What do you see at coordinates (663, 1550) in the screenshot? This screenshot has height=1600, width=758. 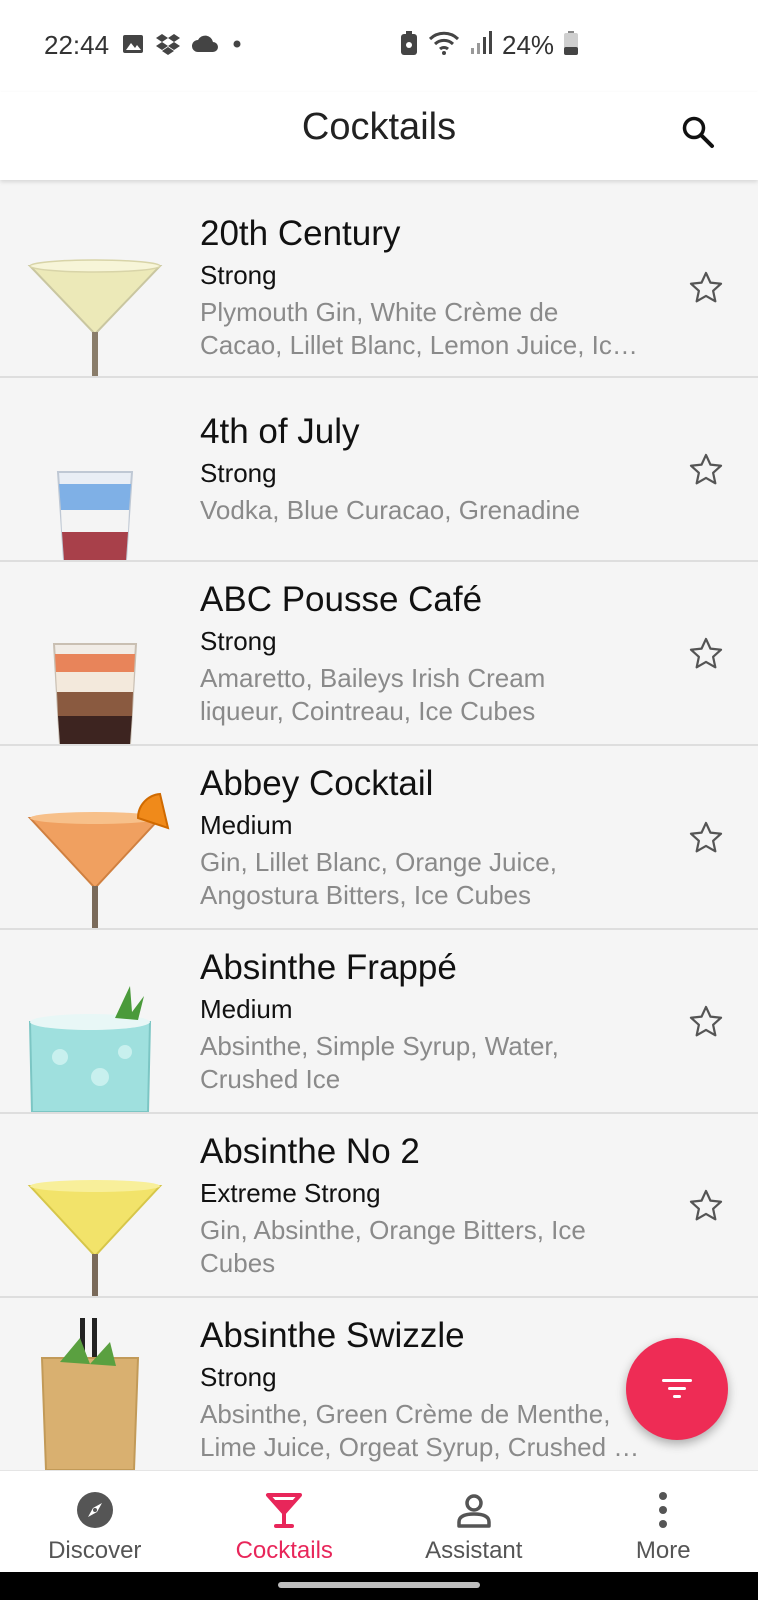 I see `nav-label: More` at bounding box center [663, 1550].